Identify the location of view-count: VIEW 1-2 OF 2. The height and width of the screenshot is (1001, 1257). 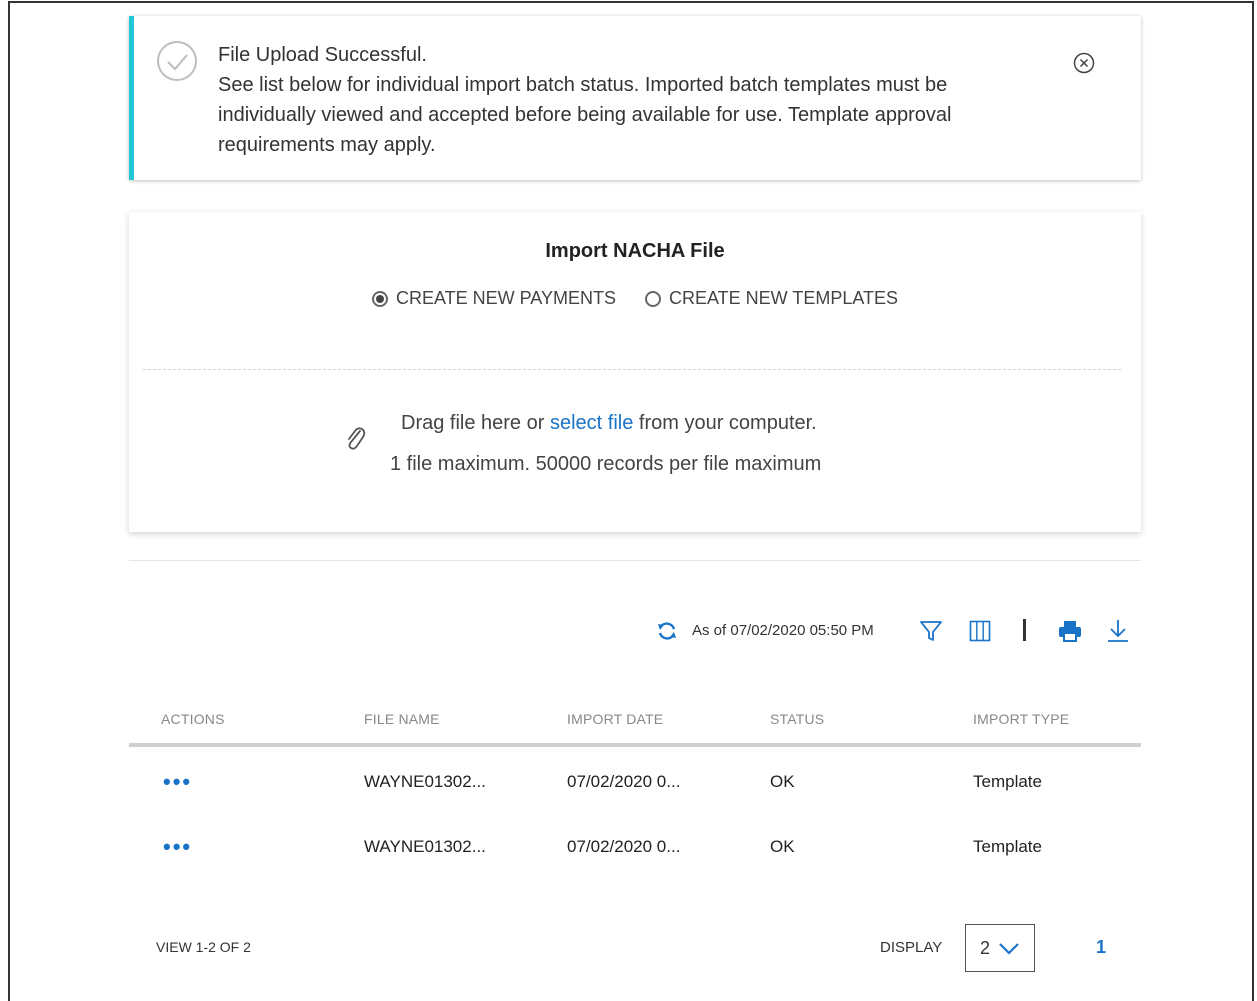
(203, 947).